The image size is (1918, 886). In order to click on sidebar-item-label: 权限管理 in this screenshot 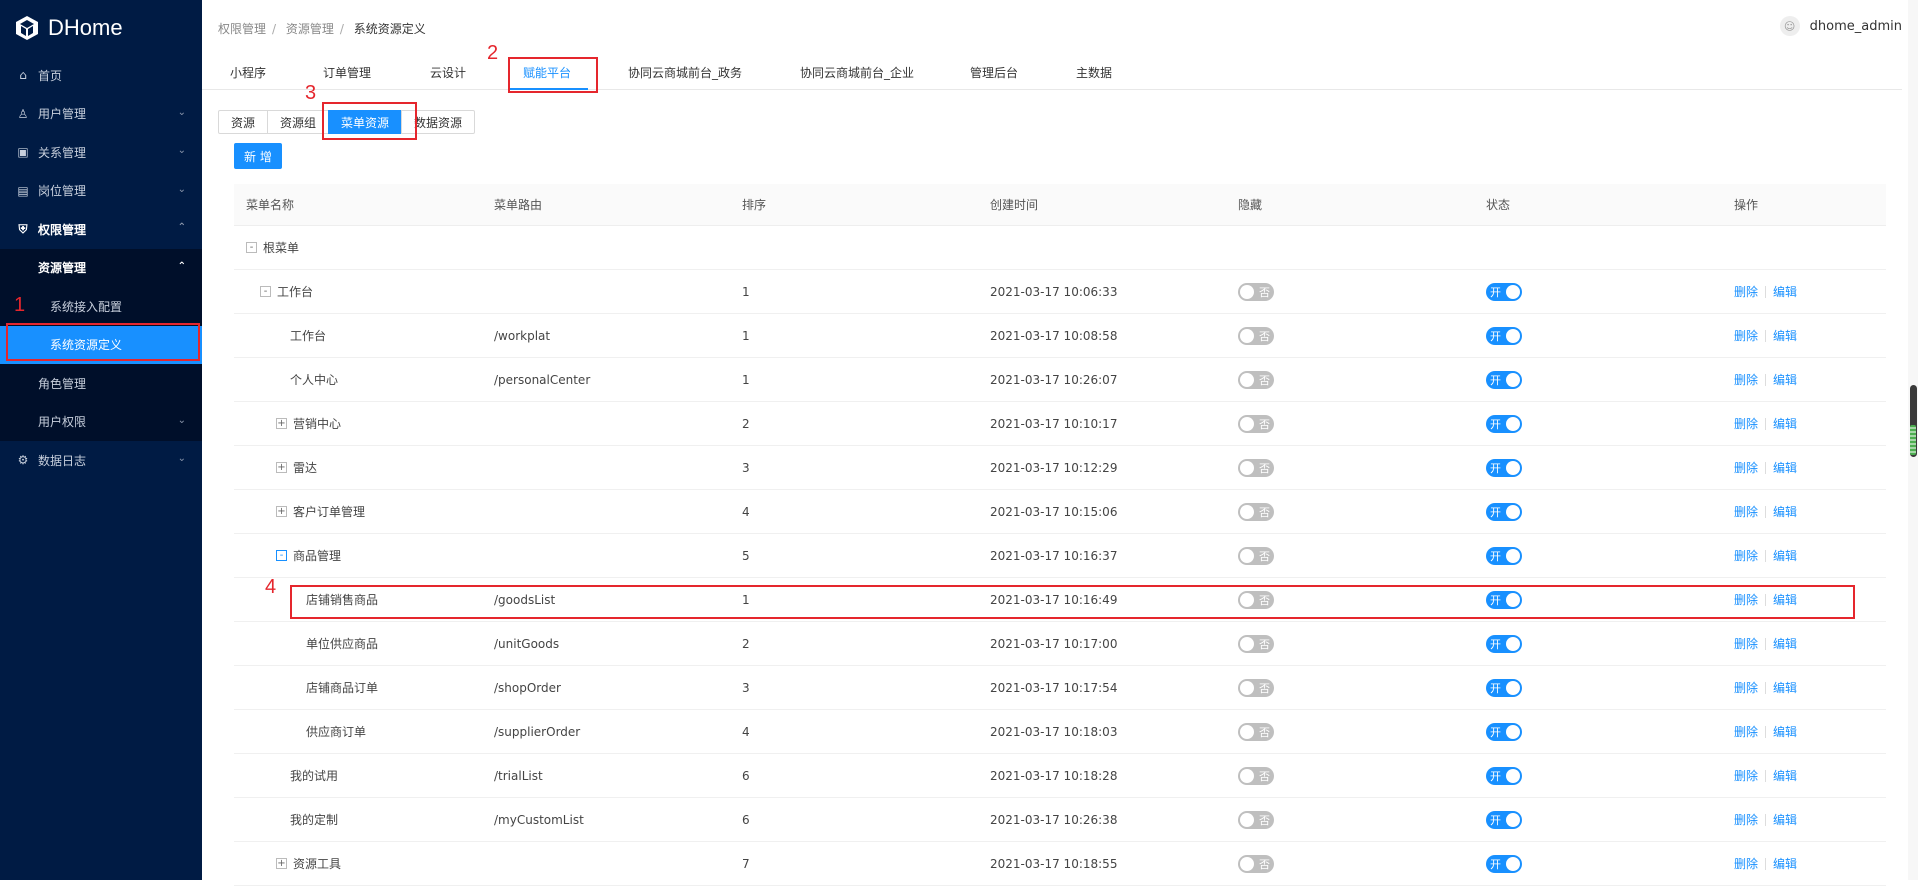, I will do `click(62, 229)`.